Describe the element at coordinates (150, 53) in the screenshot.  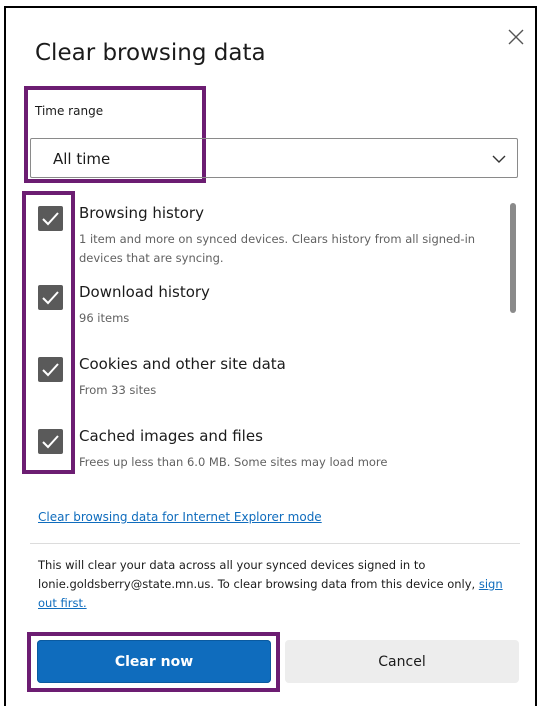
I see `dialog-title: Clear browsing data` at that location.